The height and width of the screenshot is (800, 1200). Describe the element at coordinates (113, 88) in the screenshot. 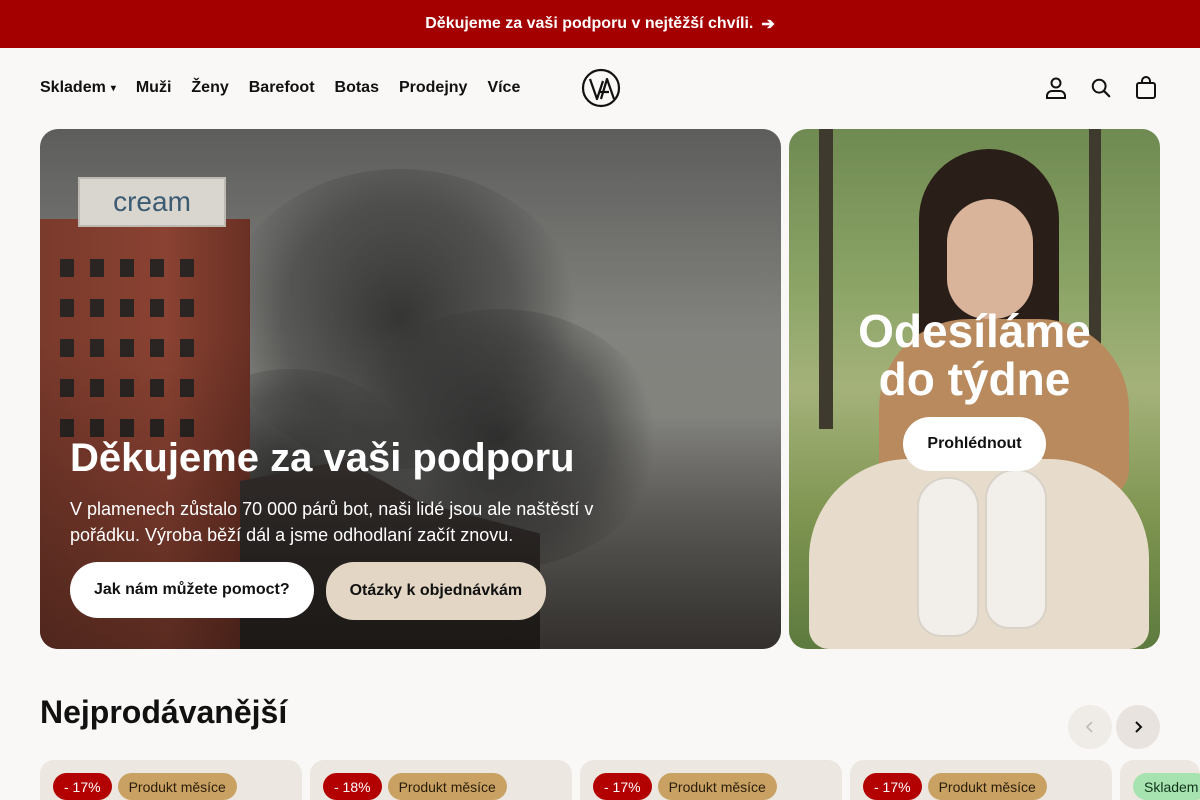

I see `chevron-down-icon: ▾` at that location.